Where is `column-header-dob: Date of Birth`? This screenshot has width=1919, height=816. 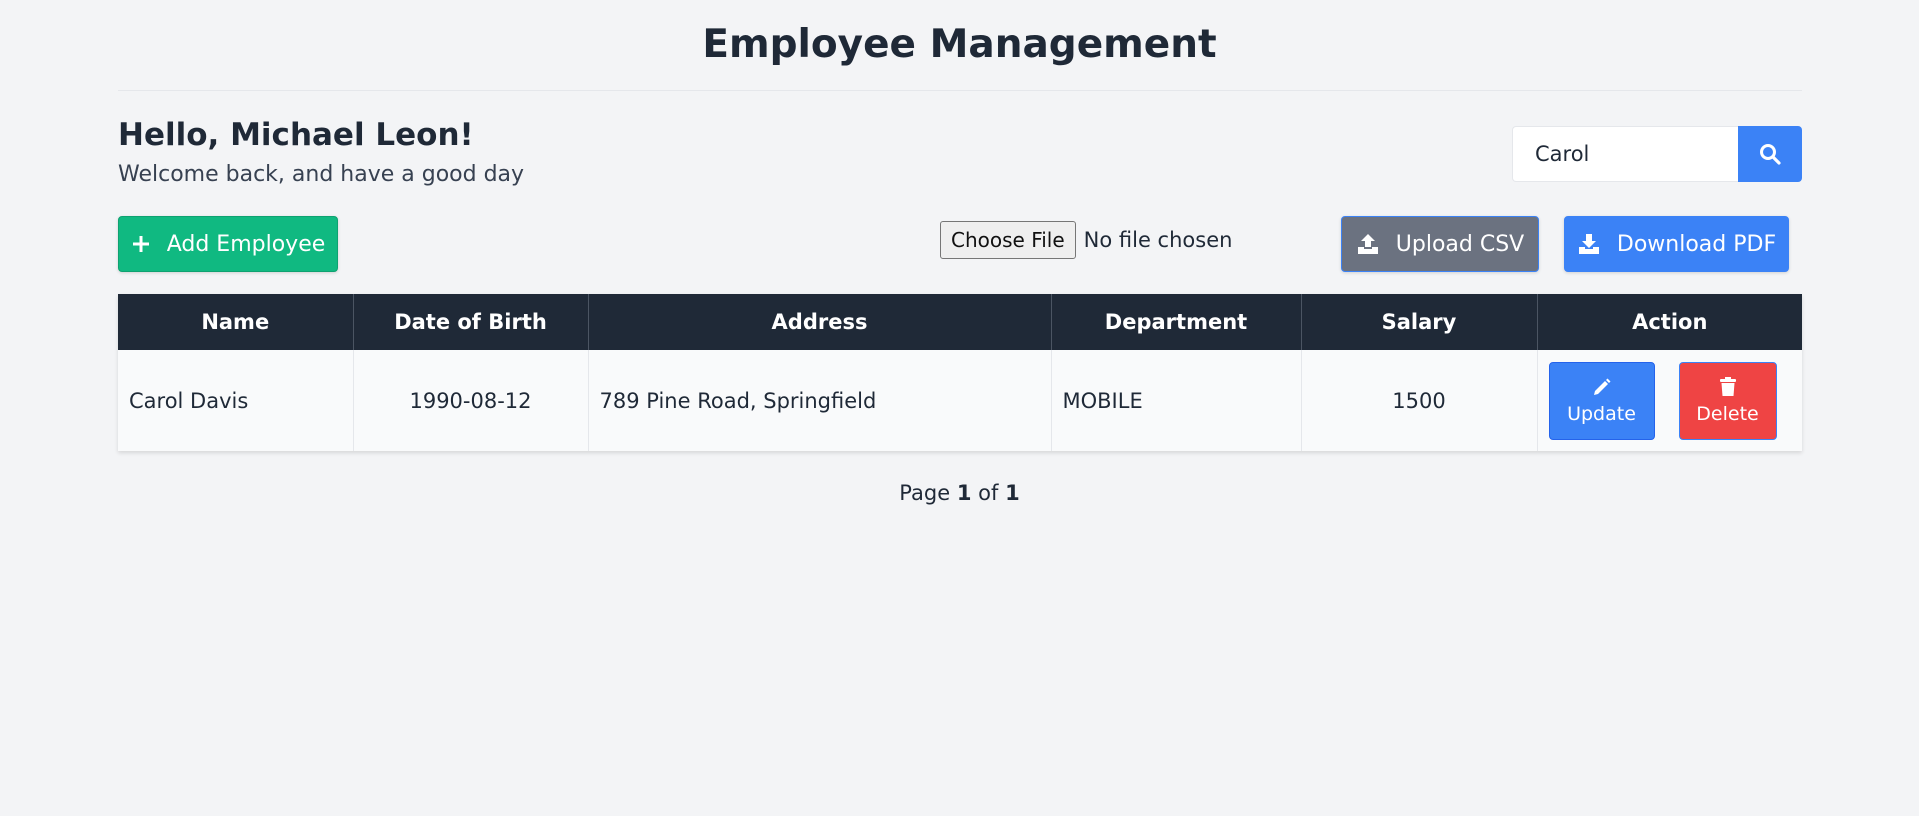 column-header-dob: Date of Birth is located at coordinates (471, 322).